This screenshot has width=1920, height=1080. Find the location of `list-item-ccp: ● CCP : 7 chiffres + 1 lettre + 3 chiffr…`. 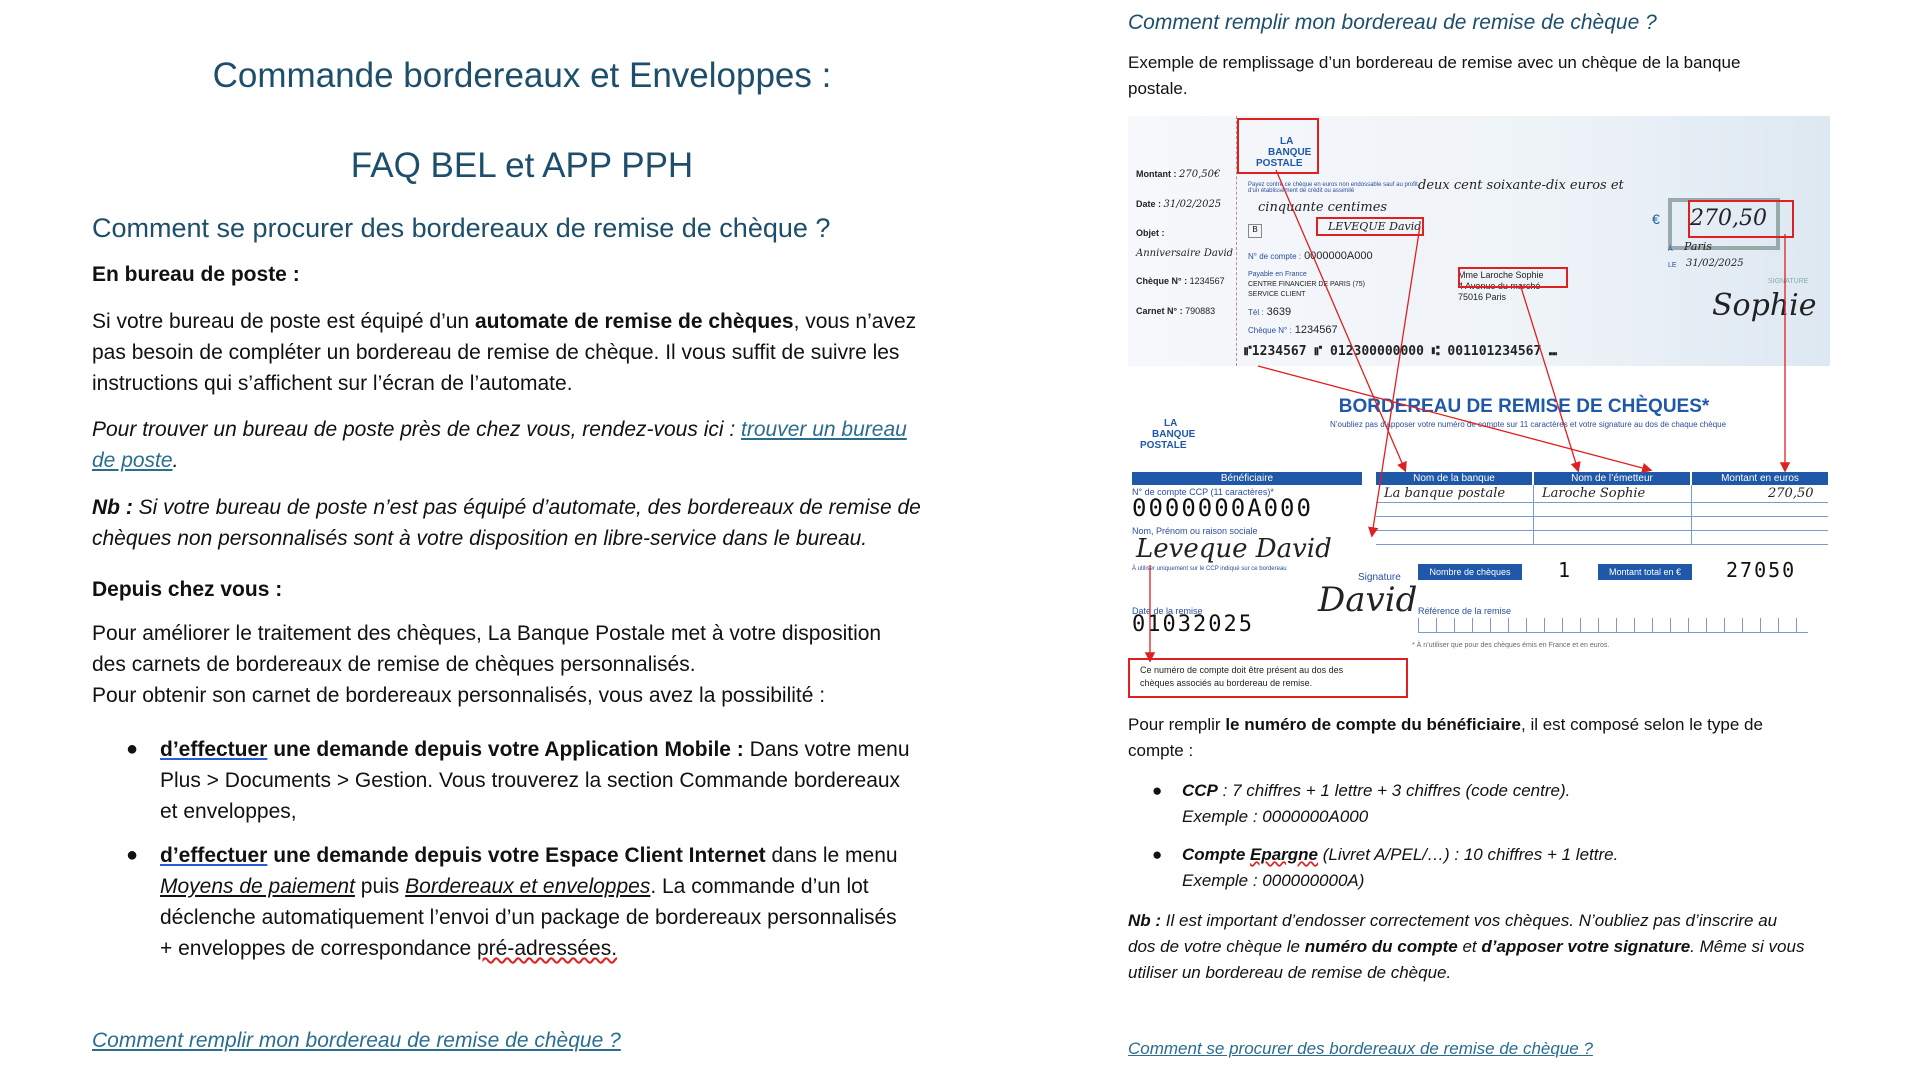

list-item-ccp: ● CCP : 7 chiffres + 1 lettre + 3 chiffr… is located at coordinates (1497, 804).